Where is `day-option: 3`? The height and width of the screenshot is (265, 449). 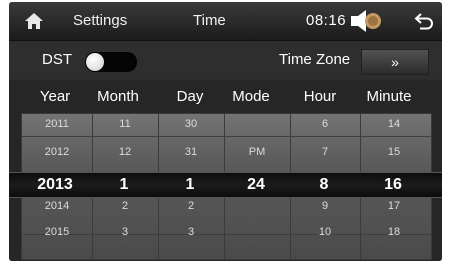
day-option: 3 is located at coordinates (191, 232).